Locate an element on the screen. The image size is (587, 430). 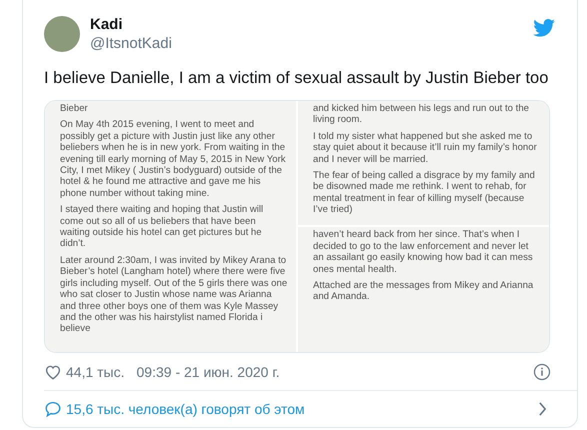
note-paragraph: haven’t heard back from her since. That’s when I decided to go to the law enforcement and never let an assailant go easily knowing how bad it can mess ones mental health. is located at coordinates (423, 252).